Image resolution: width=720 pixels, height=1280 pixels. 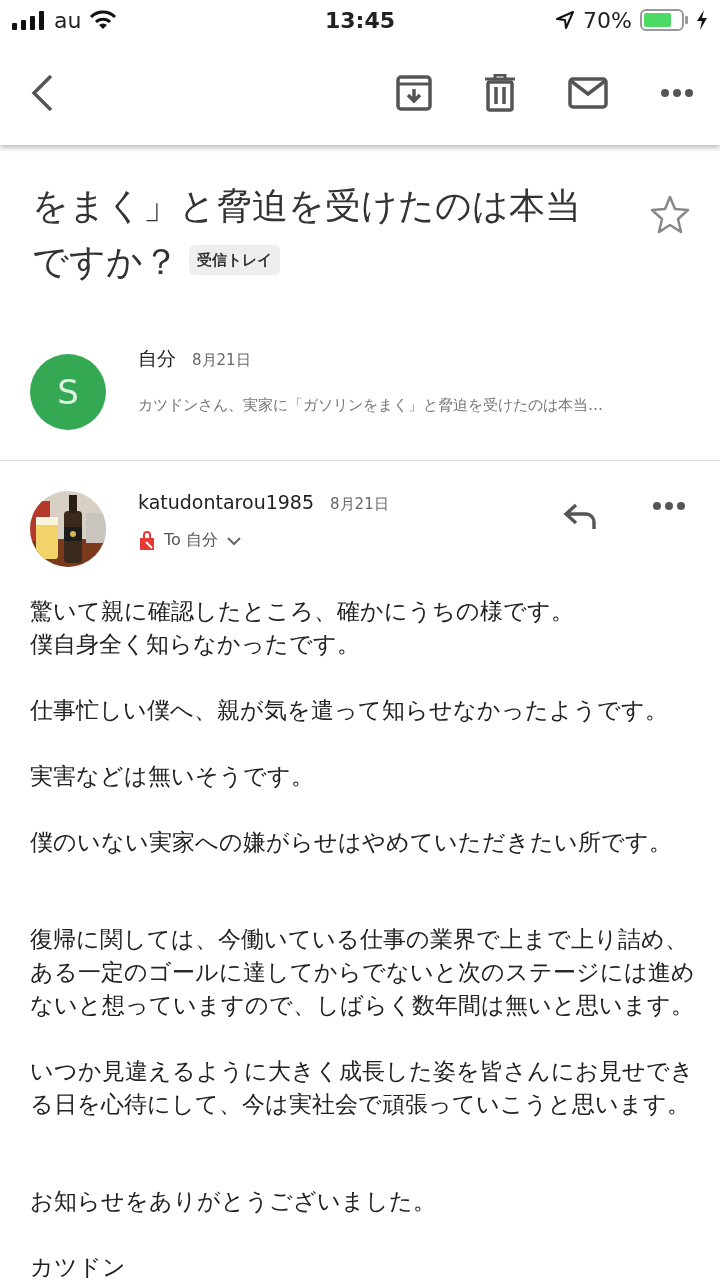 What do you see at coordinates (233, 1201) in the screenshot?
I see `body-text: お知らせをありがとうございました。` at bounding box center [233, 1201].